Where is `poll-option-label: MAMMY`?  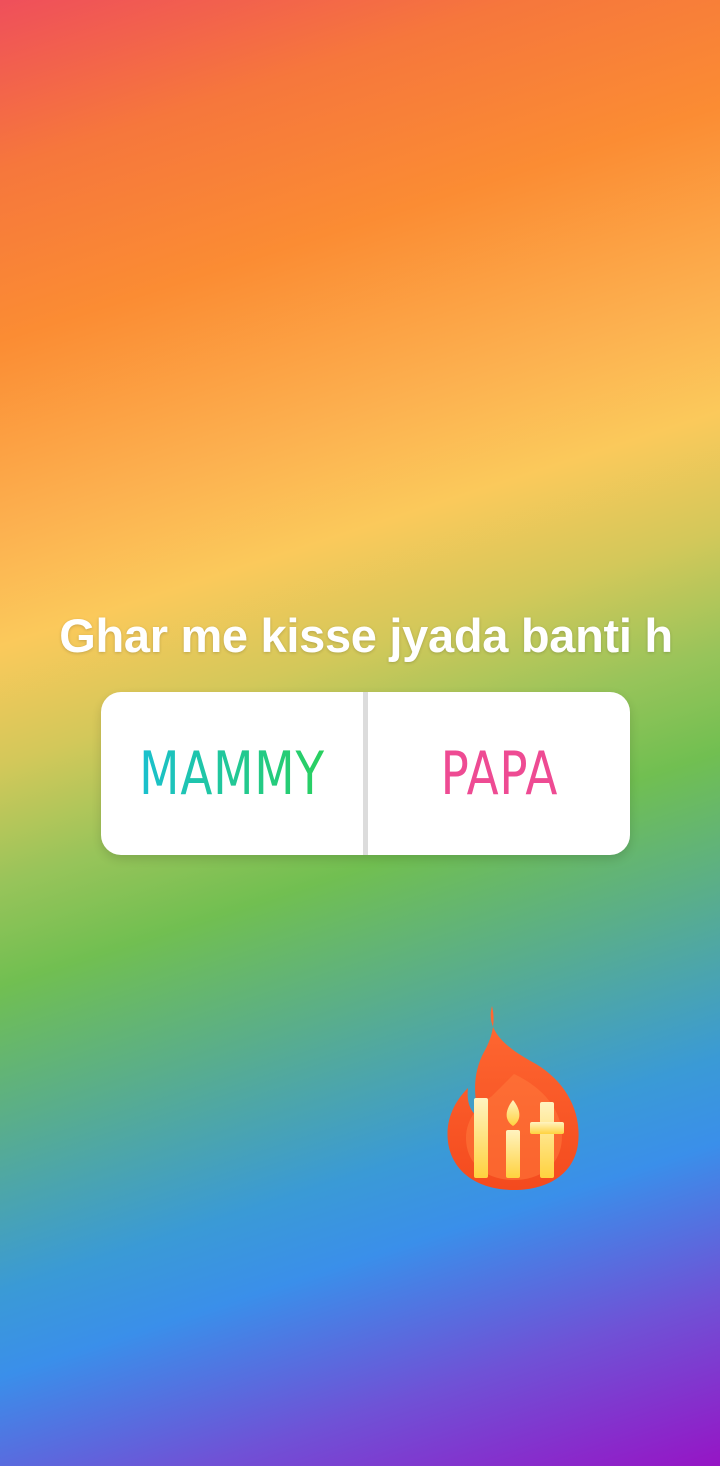 poll-option-label: MAMMY is located at coordinates (232, 773).